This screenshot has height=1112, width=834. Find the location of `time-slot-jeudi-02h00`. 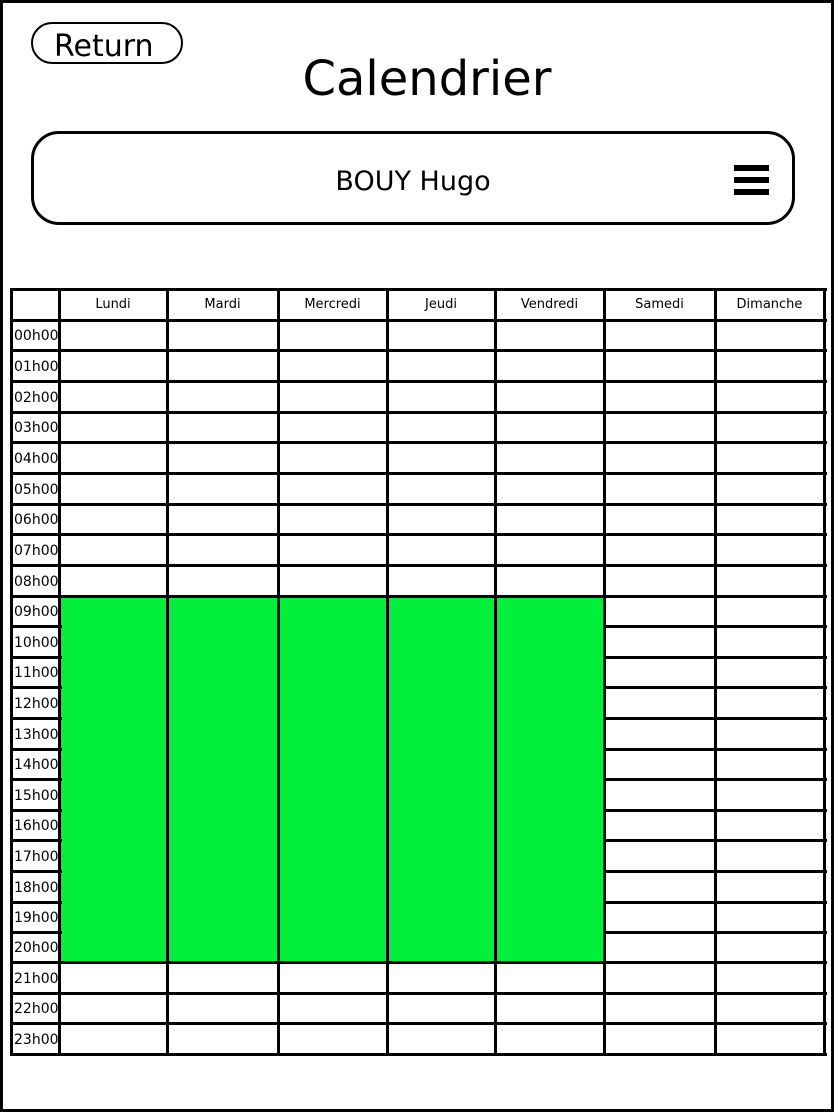

time-slot-jeudi-02h00 is located at coordinates (441, 396).